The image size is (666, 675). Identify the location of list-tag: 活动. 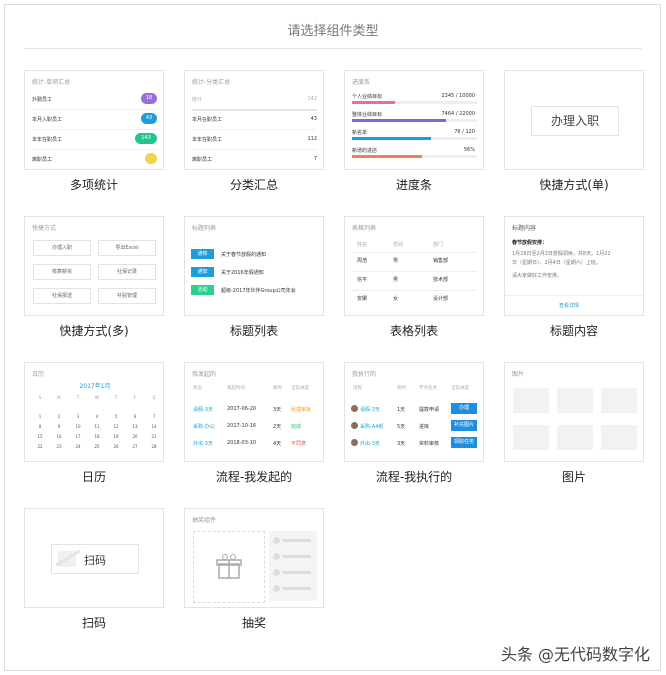
(202, 290).